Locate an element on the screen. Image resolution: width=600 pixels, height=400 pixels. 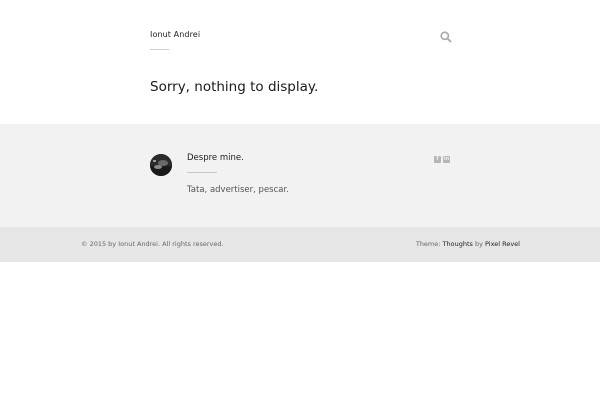
theme-credits: Theme: Thoughts by Pixel Revel is located at coordinates (468, 244).